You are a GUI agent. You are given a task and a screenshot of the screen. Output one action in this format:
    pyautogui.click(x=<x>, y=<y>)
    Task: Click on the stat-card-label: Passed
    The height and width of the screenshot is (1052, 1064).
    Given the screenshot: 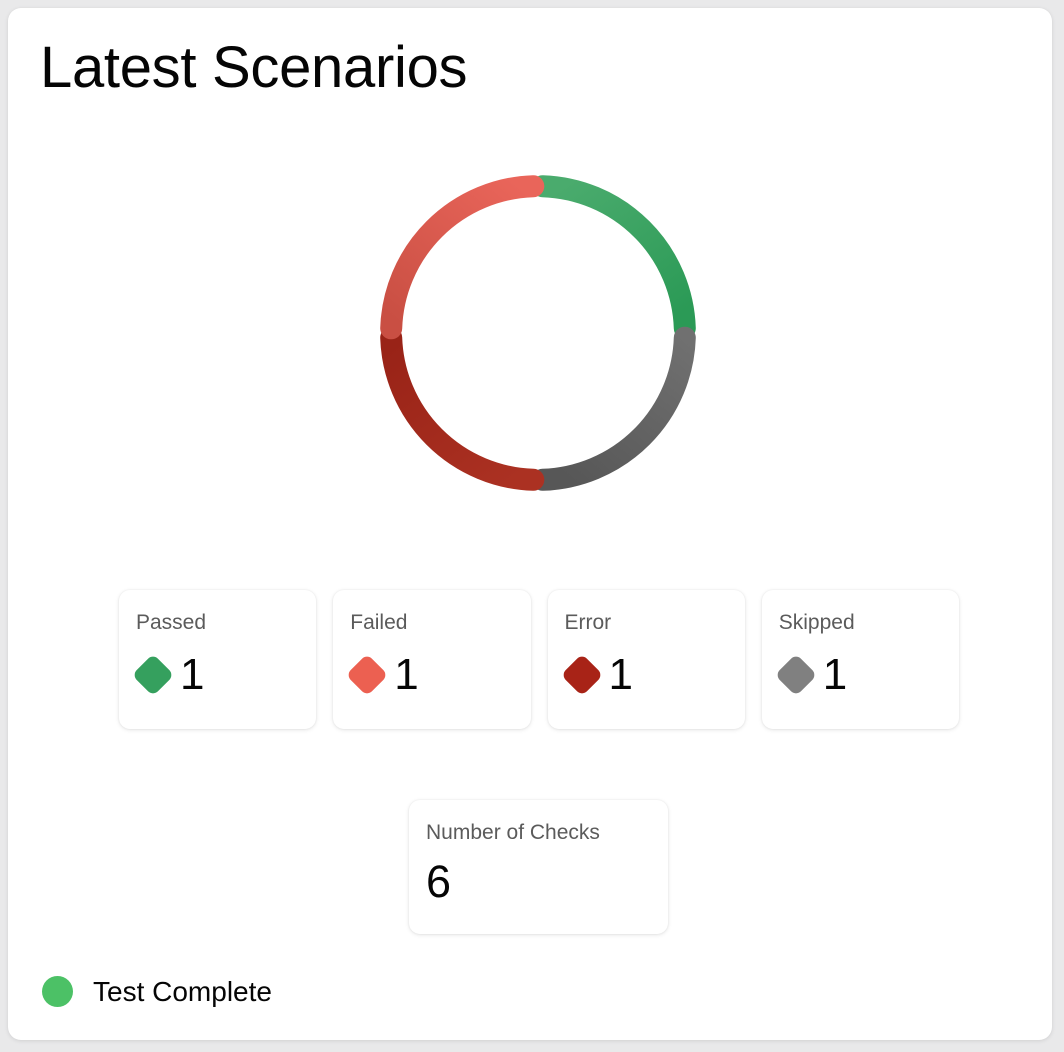 What is the action you would take?
    pyautogui.click(x=171, y=622)
    